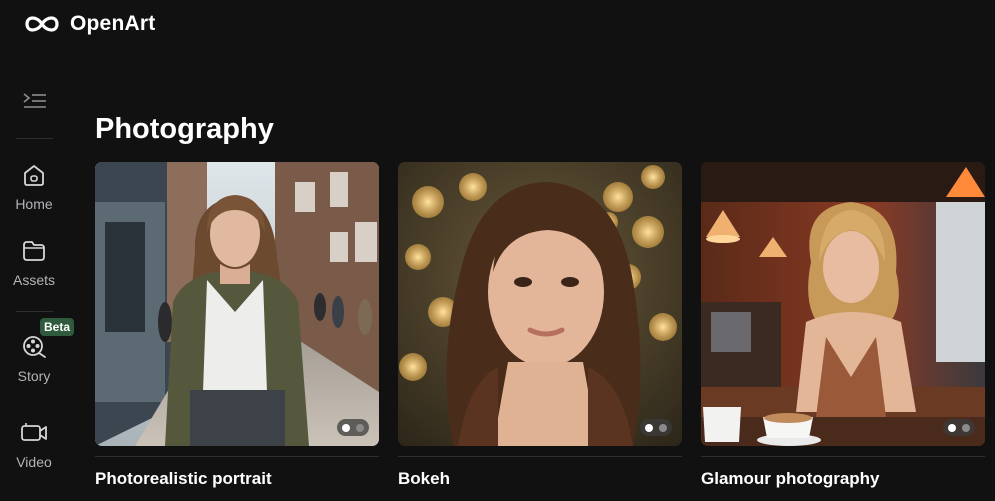  Describe the element at coordinates (42, 24) in the screenshot. I see `infinity-logo-icon` at that location.